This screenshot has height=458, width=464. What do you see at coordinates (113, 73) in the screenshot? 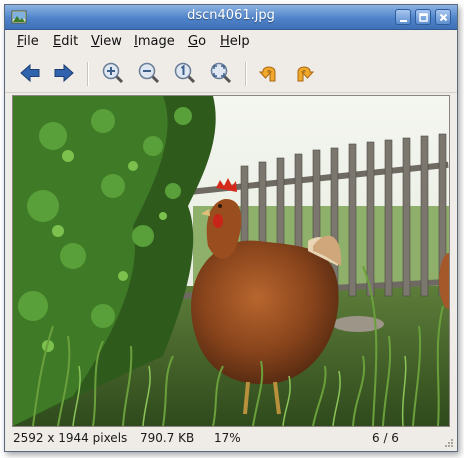
I see `zoom-in-icon` at bounding box center [113, 73].